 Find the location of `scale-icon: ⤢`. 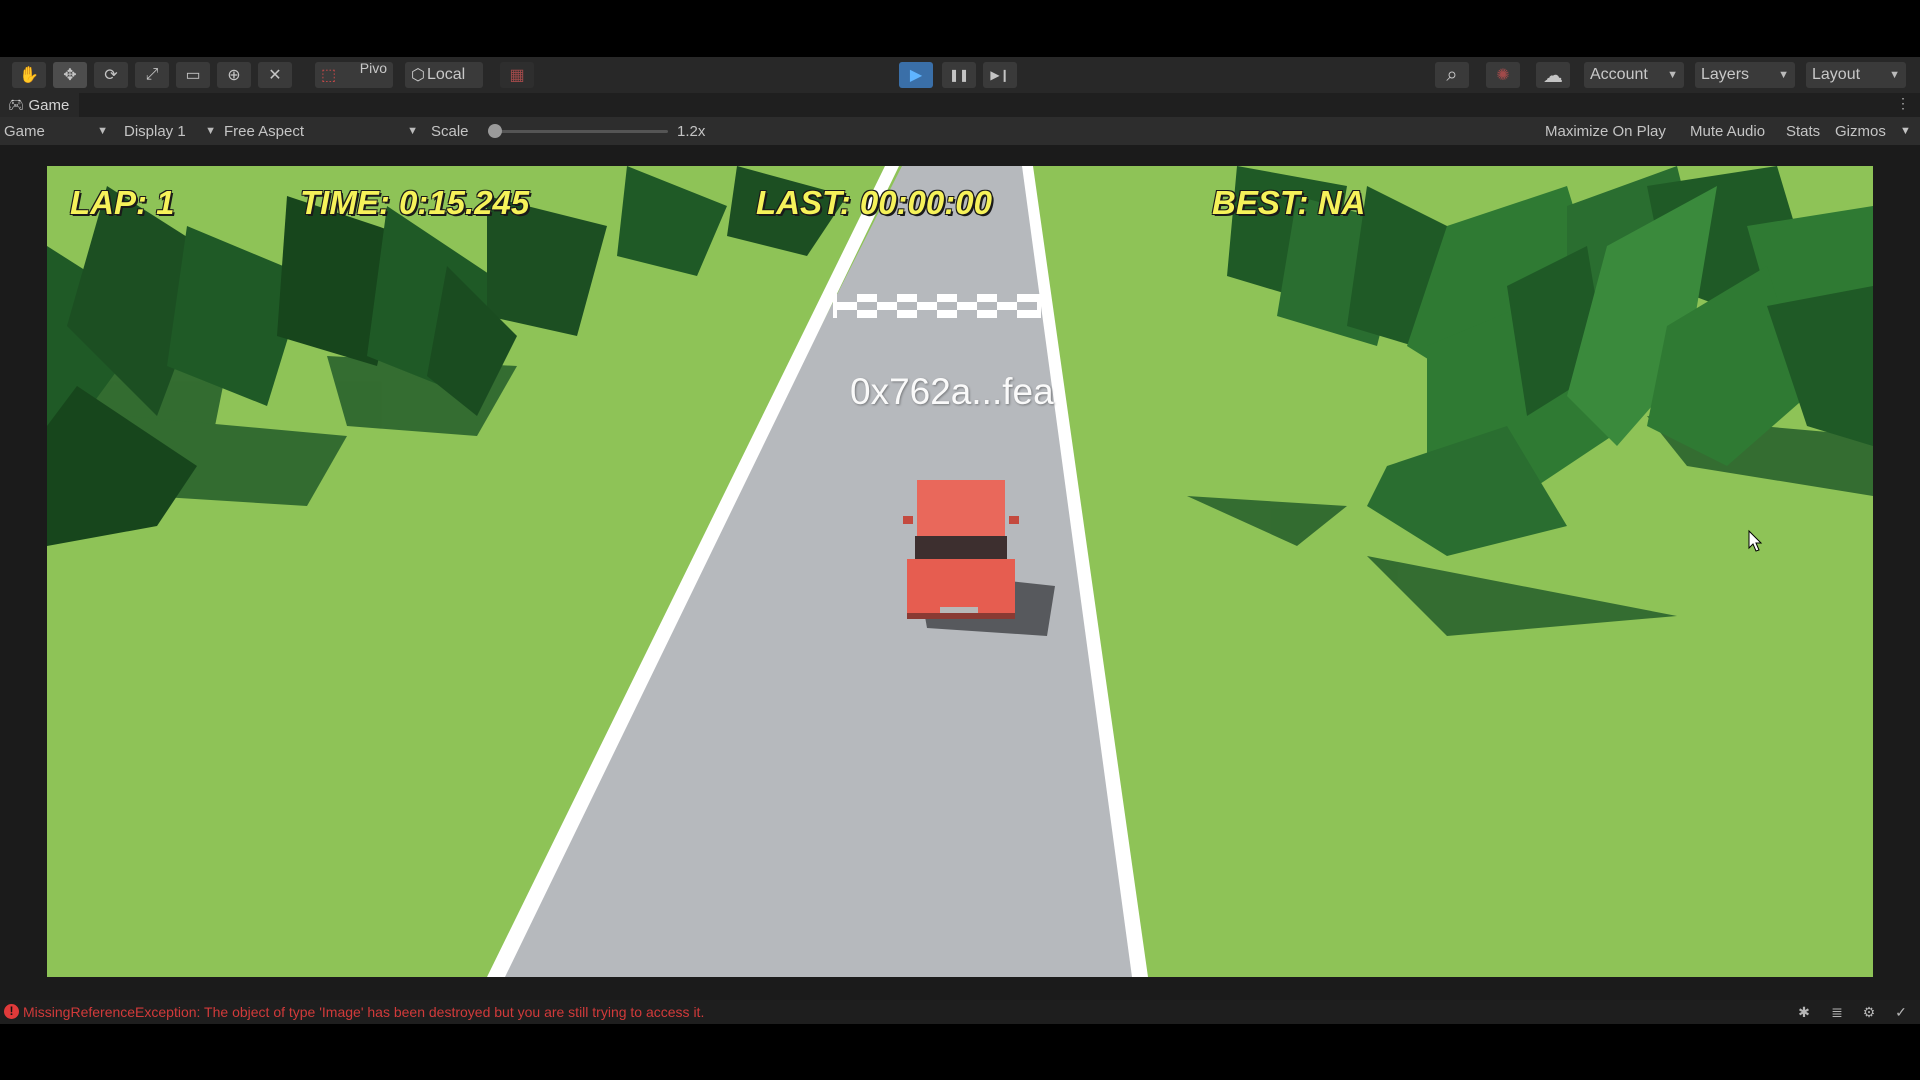

scale-icon: ⤢ is located at coordinates (152, 74).